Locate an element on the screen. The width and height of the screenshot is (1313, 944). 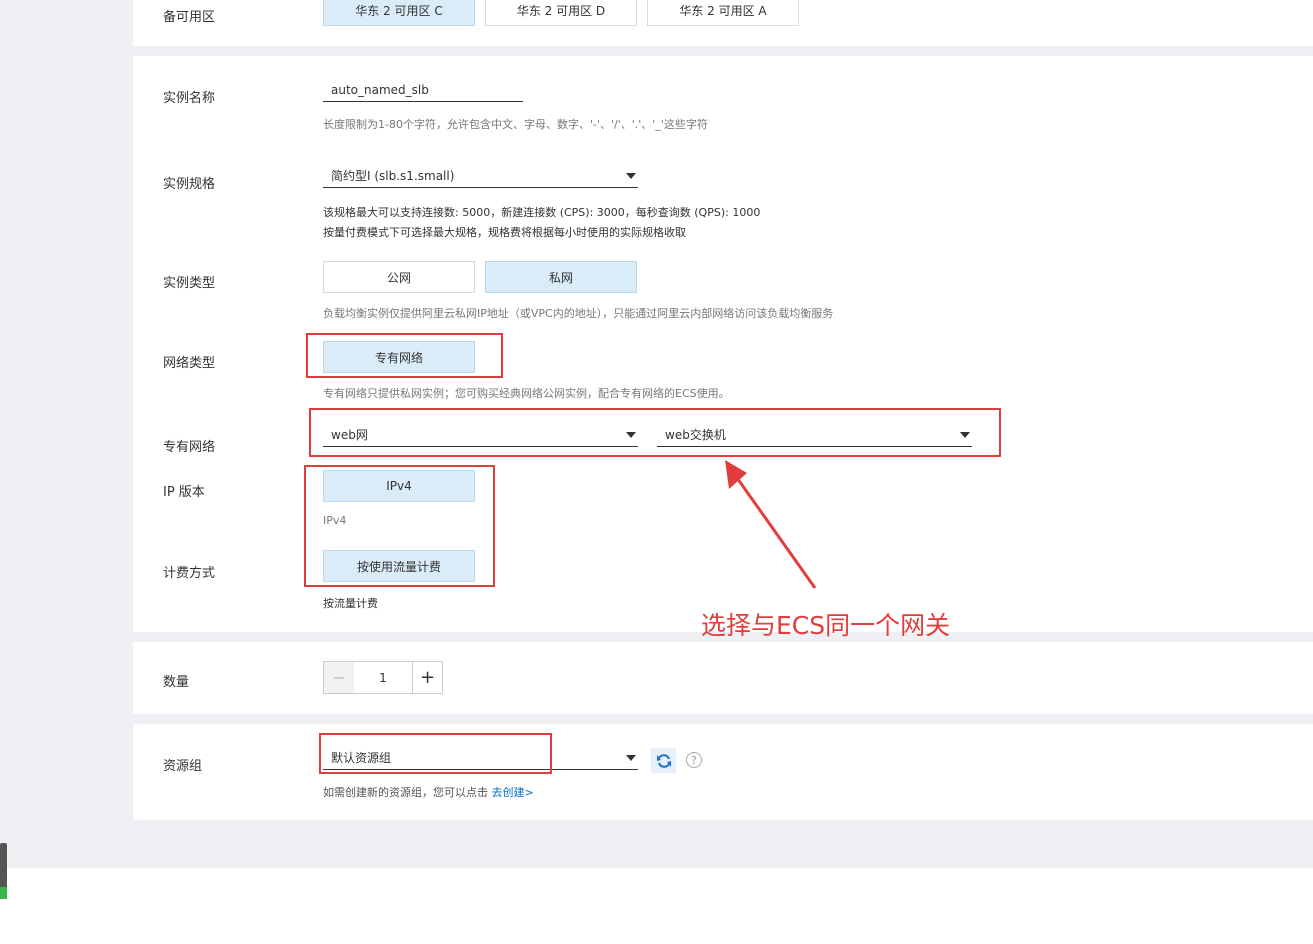
resource-group-card is located at coordinates (723, 772).